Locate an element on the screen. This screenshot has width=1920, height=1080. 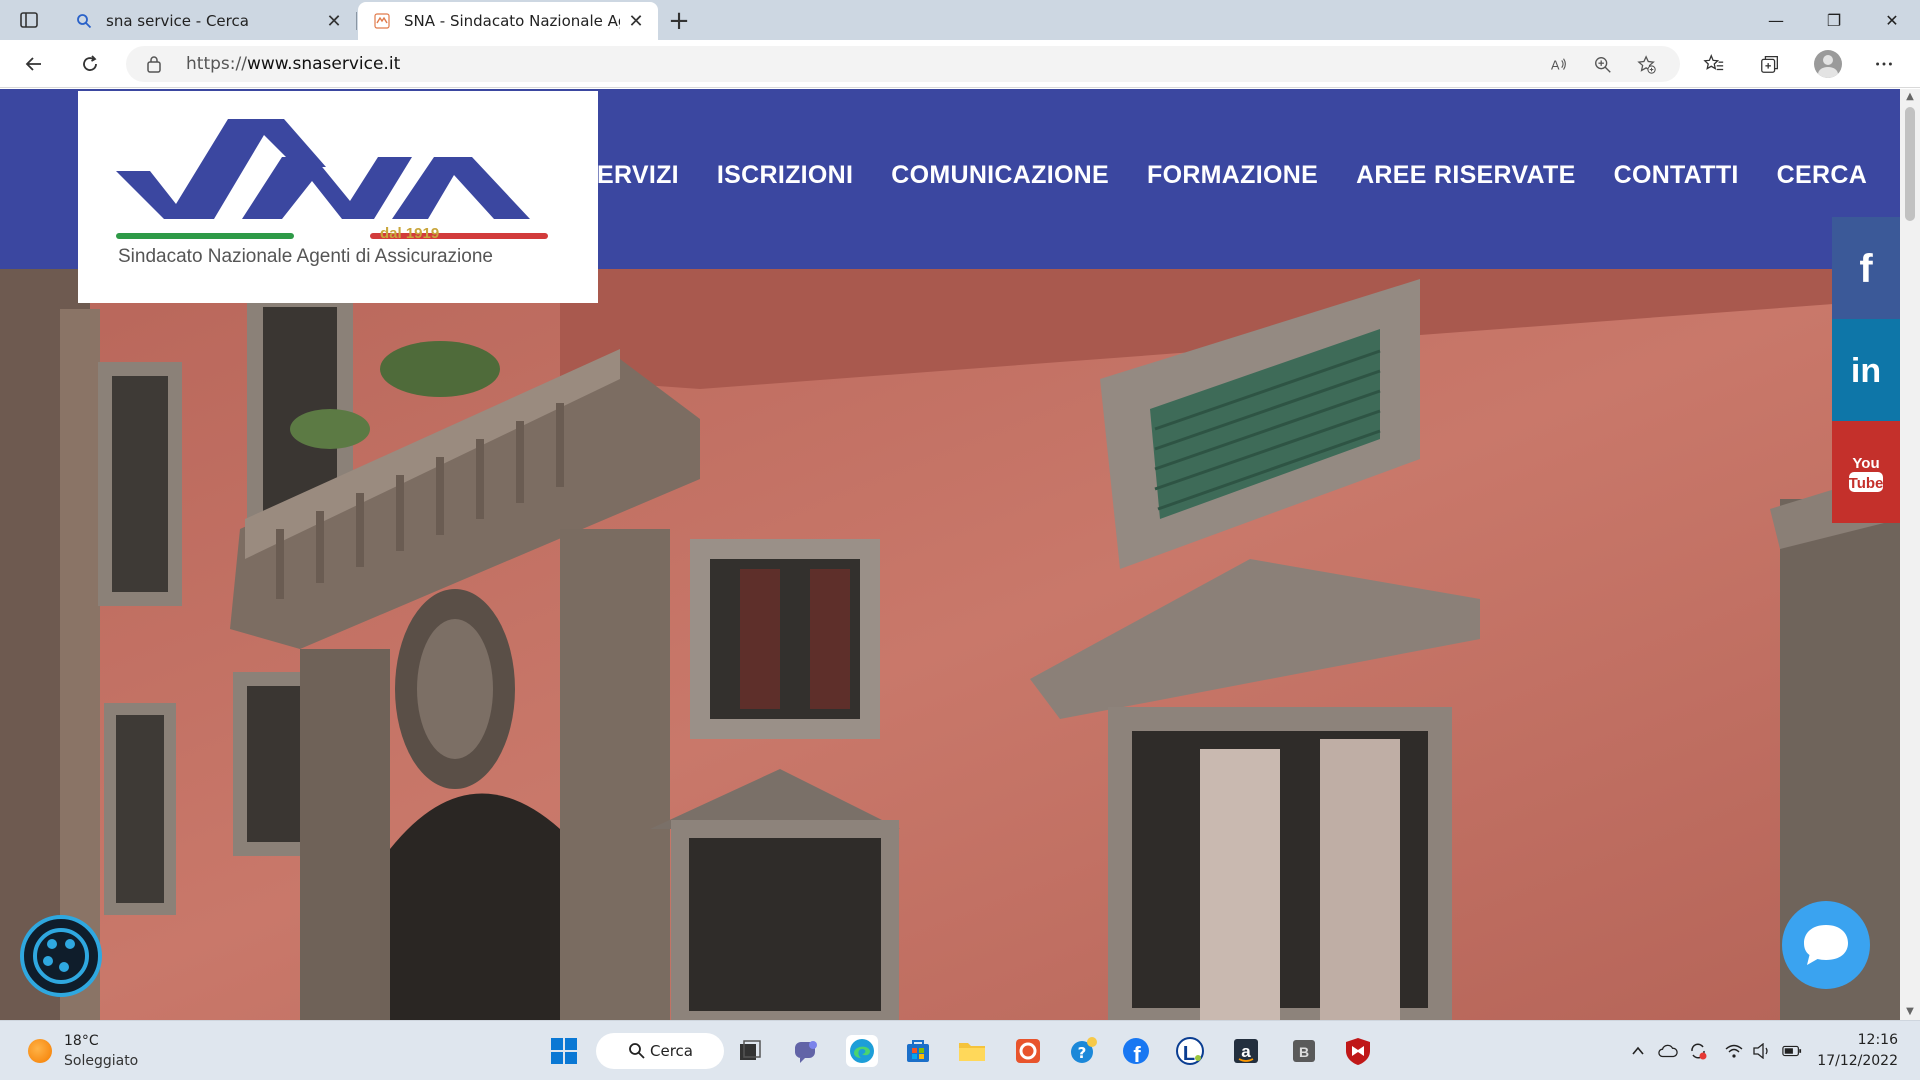
help-icon: ? is located at coordinates (1084, 1051).